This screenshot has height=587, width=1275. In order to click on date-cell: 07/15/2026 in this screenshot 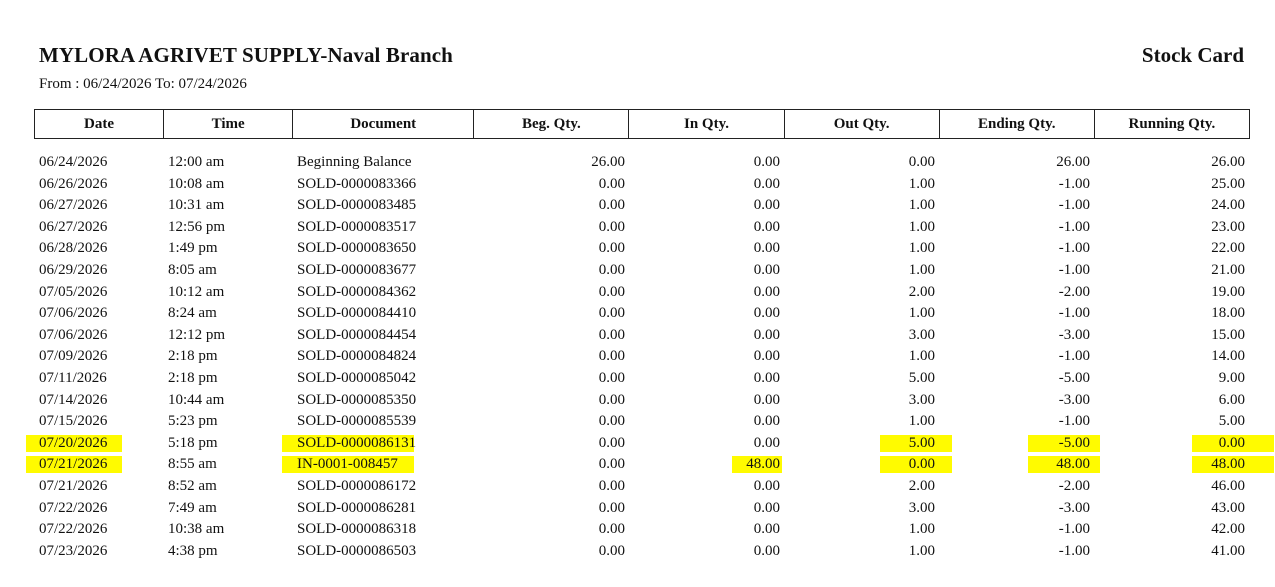, I will do `click(73, 421)`.